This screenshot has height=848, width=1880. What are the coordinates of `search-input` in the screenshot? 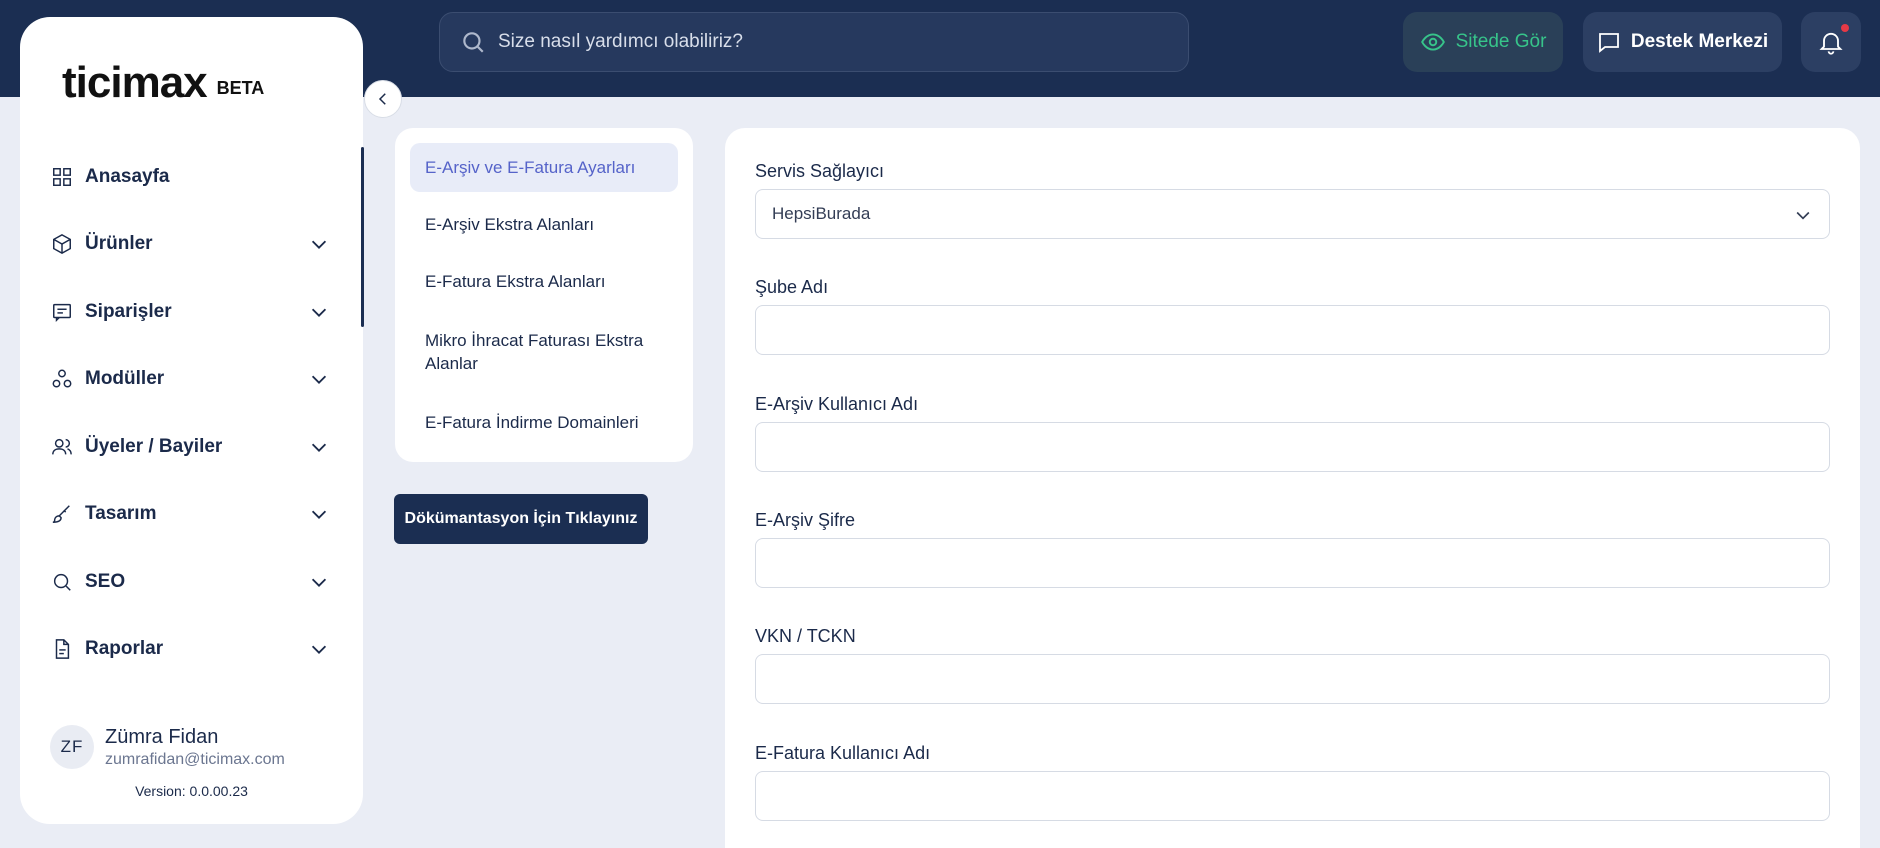 It's located at (818, 42).